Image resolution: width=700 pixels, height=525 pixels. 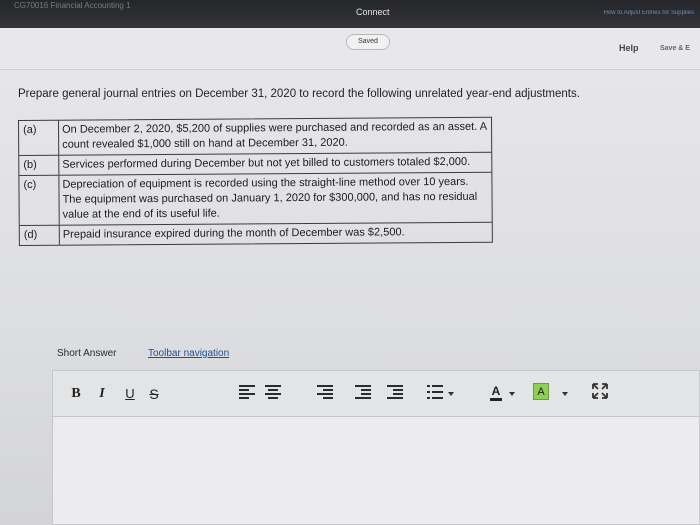 I want to click on list-dropdown-caret-icon, so click(x=451, y=394).